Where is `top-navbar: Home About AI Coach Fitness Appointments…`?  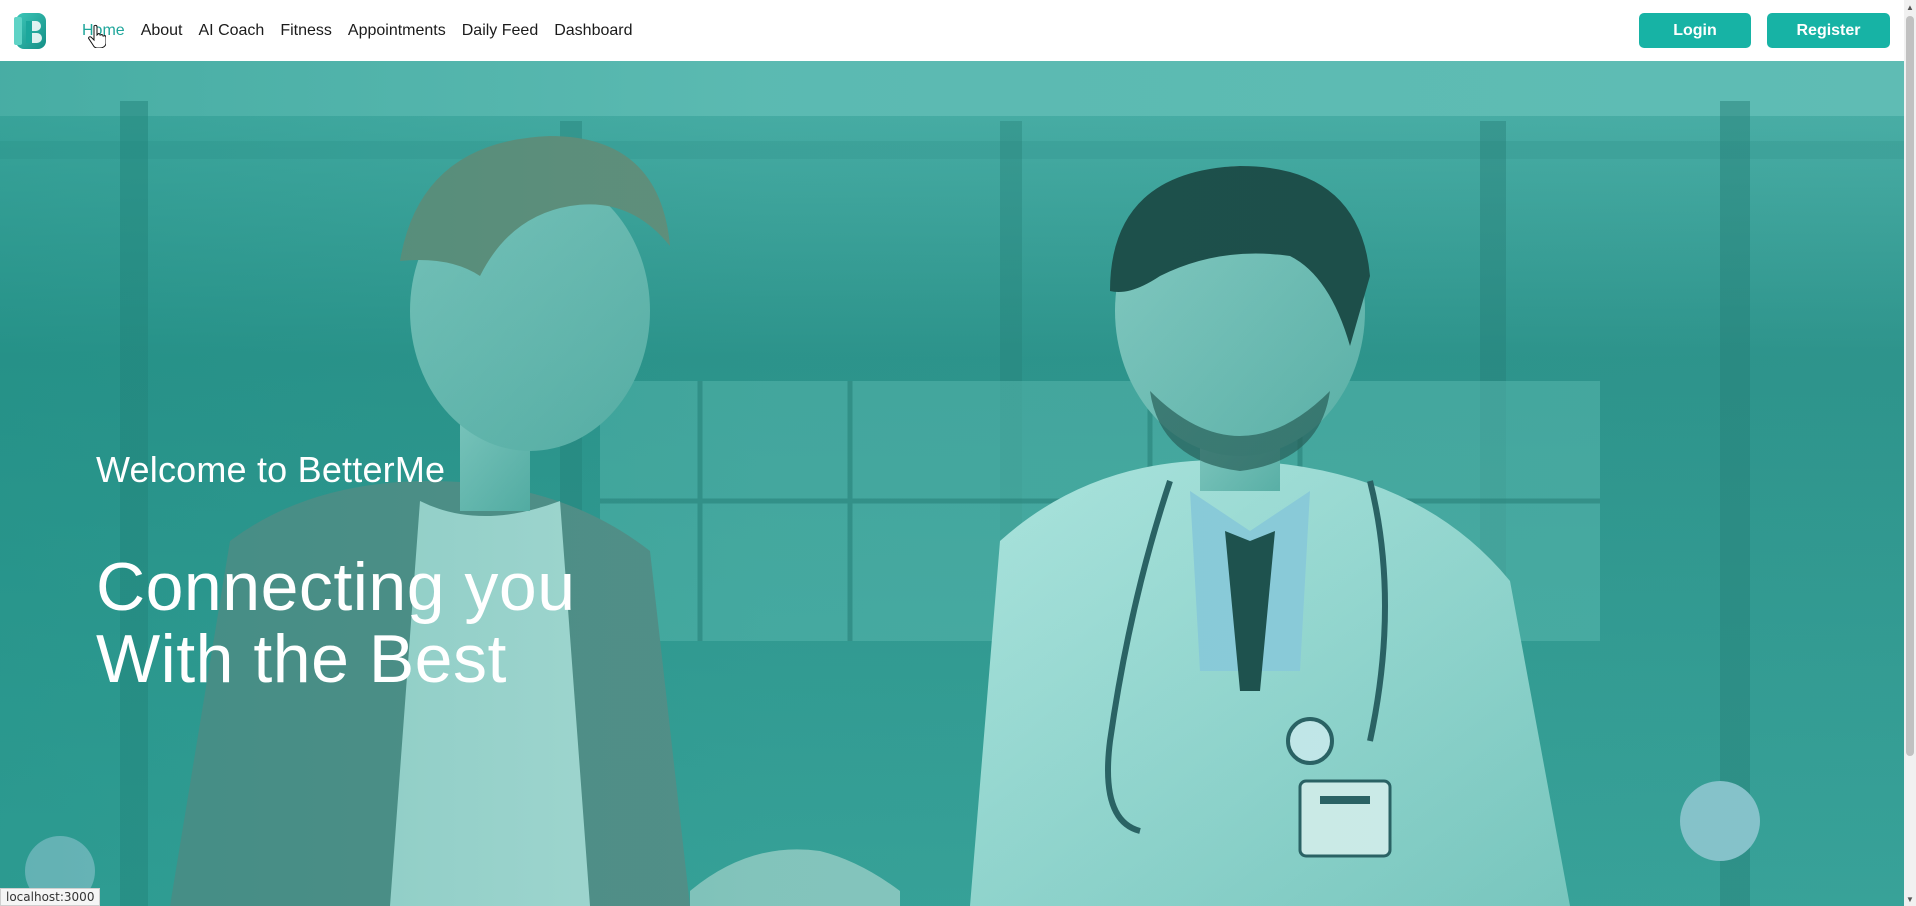
top-navbar: Home About AI Coach Fitness Appointments… is located at coordinates (952, 30).